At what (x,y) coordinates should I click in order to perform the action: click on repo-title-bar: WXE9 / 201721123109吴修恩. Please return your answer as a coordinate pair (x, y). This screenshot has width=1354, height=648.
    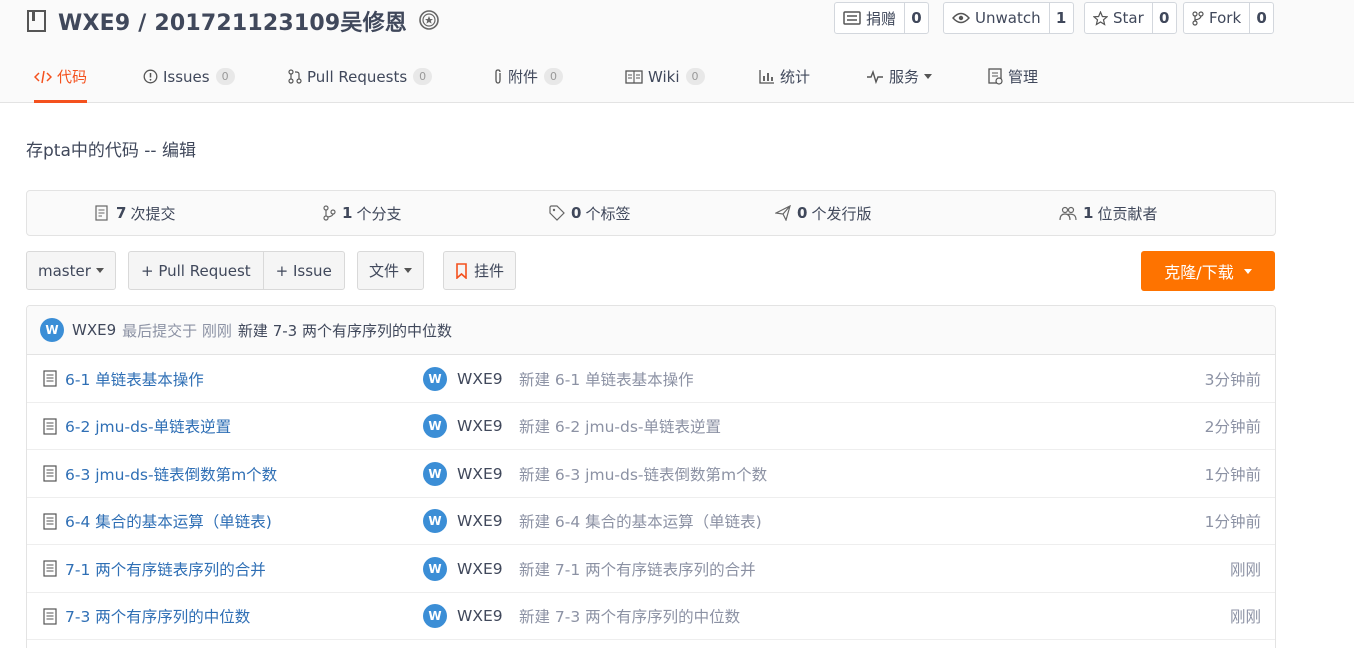
    Looking at the image, I should click on (233, 21).